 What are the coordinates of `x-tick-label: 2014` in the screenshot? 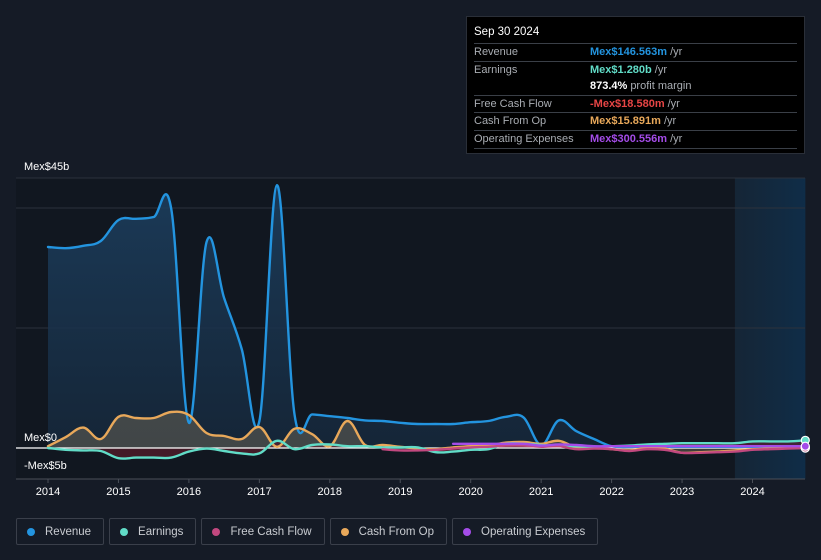 It's located at (48, 492).